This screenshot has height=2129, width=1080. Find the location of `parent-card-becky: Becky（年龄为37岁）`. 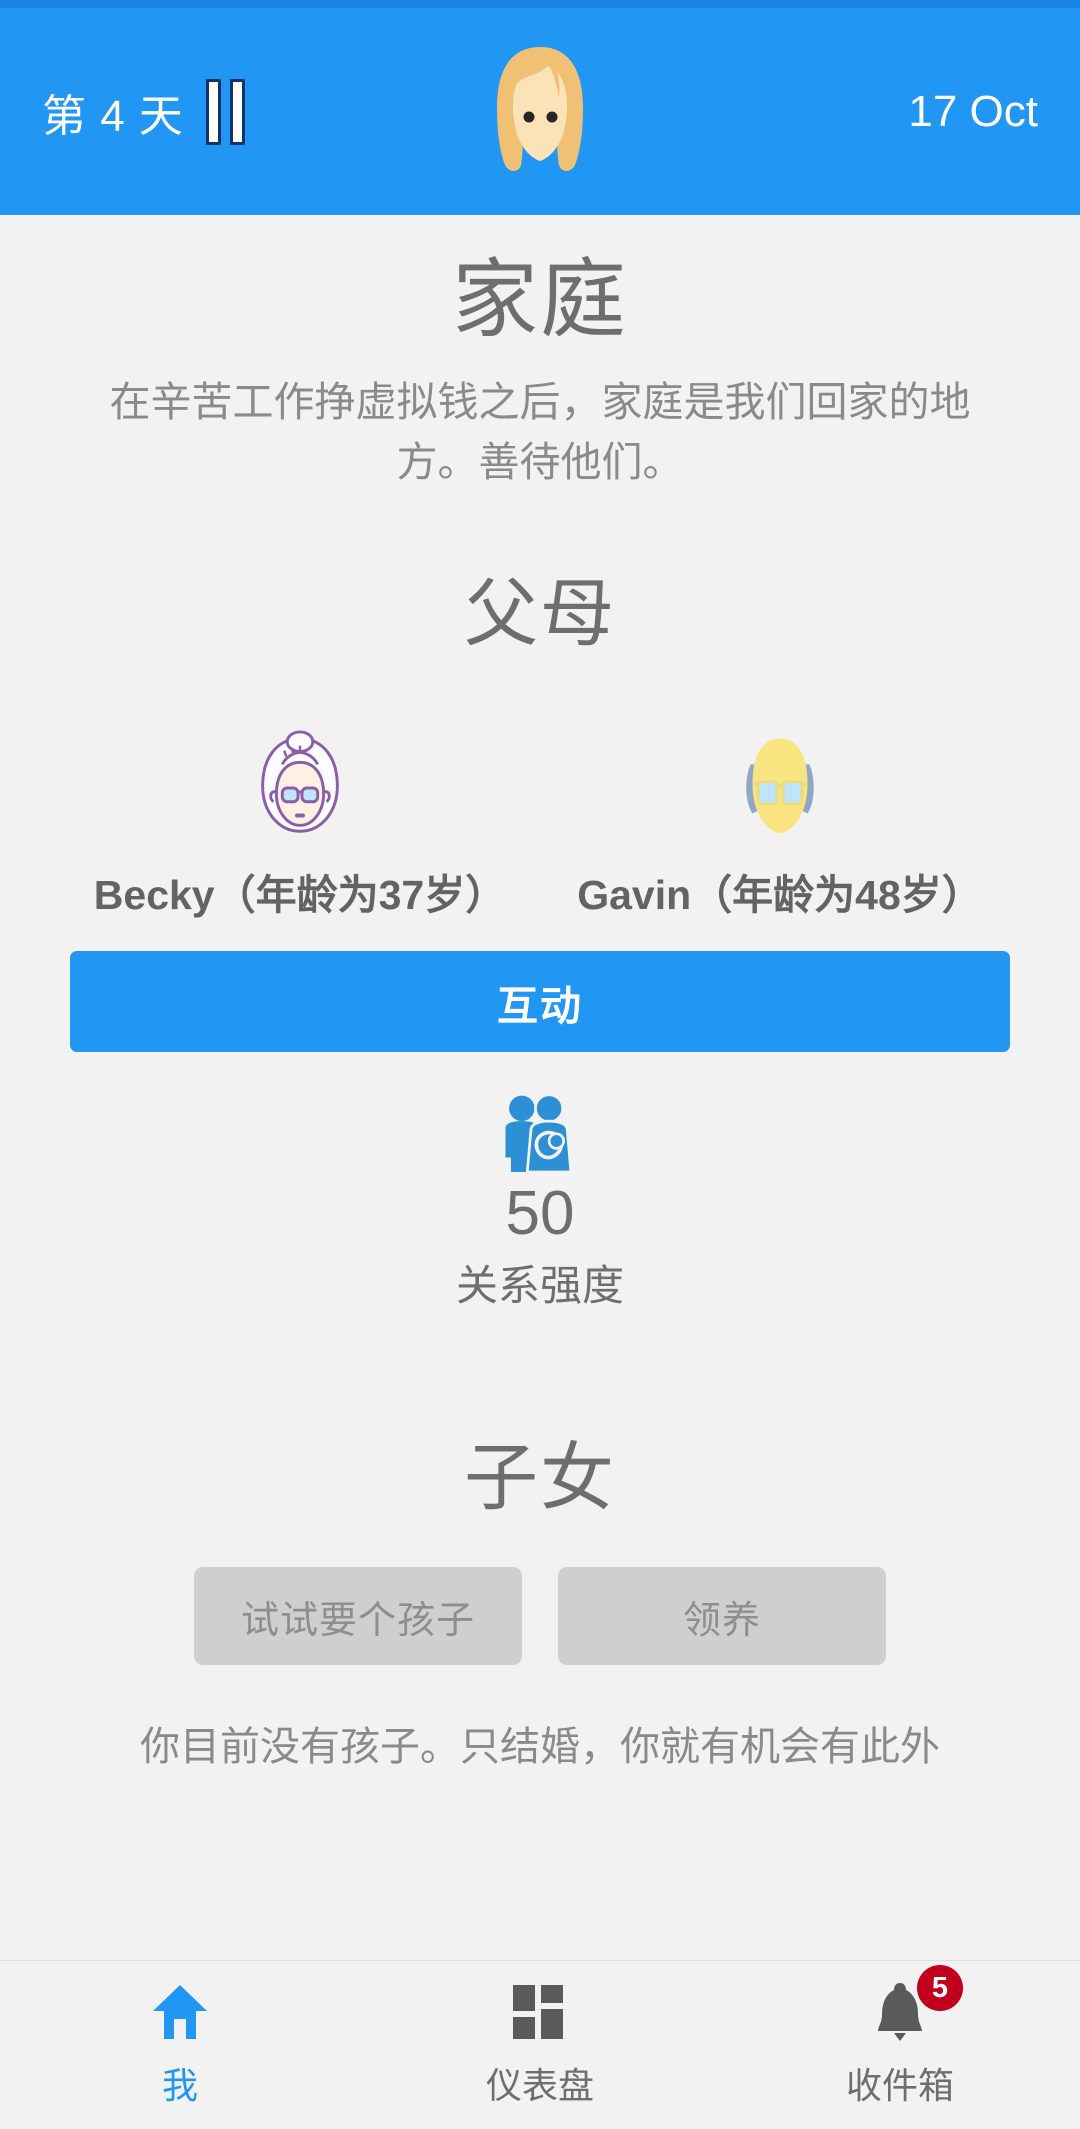

parent-card-becky: Becky（年龄为37岁） is located at coordinates (300, 824).